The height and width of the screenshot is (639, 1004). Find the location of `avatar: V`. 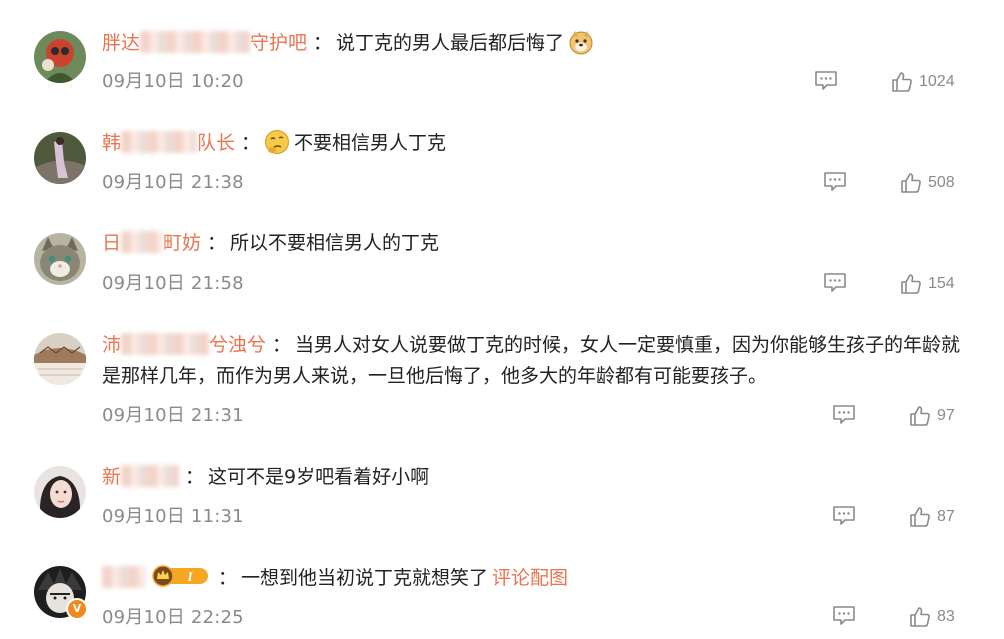

avatar: V is located at coordinates (61, 593).